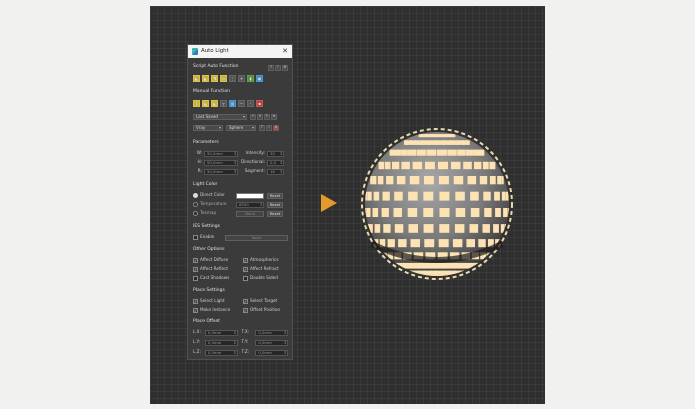 This screenshot has height=409, width=695. Describe the element at coordinates (223, 78) in the screenshot. I see `auto-light-d-icon: ▭` at that location.